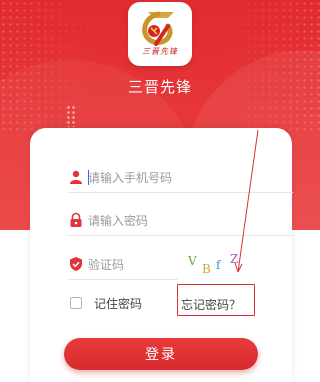 The image size is (320, 382). What do you see at coordinates (76, 219) in the screenshot?
I see `lock-icon` at bounding box center [76, 219].